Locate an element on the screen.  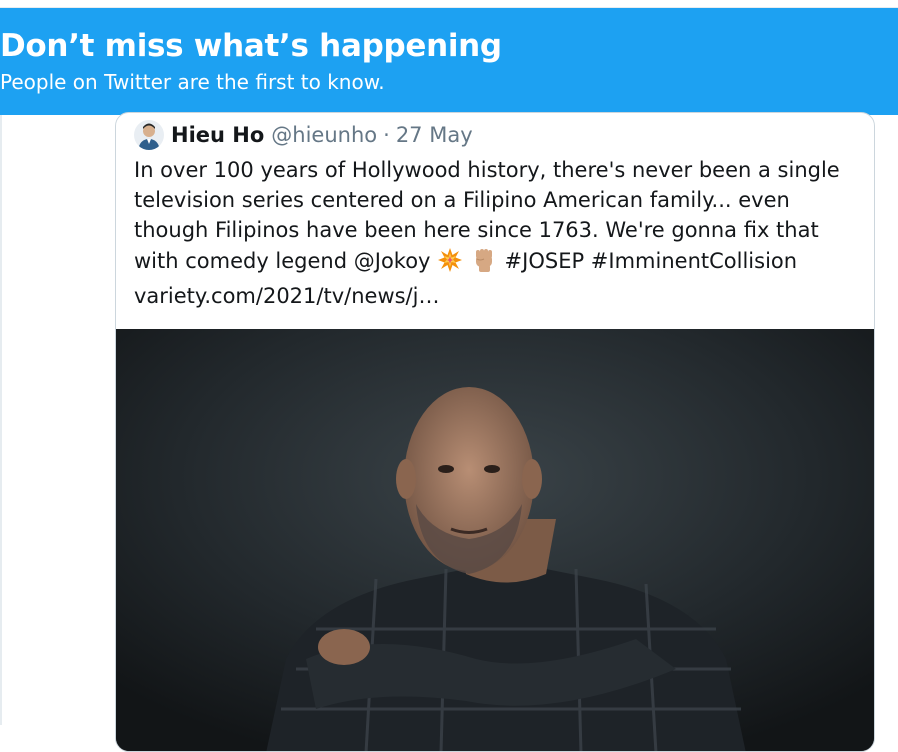
banner-subtitle: People on Twitter are the first to know. is located at coordinates (192, 82).